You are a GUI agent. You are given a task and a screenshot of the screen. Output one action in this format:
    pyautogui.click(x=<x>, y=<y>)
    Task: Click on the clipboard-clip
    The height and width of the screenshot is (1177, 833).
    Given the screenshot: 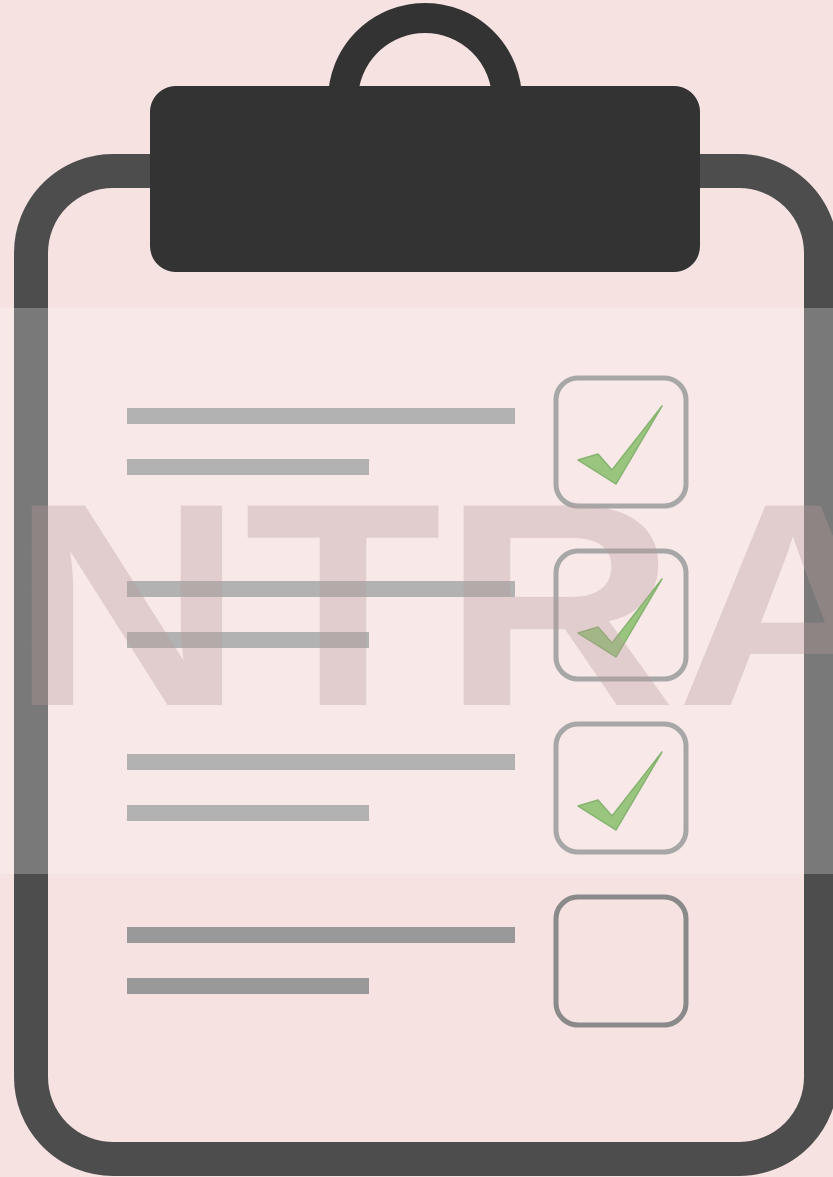 What is the action you would take?
    pyautogui.click(x=425, y=179)
    